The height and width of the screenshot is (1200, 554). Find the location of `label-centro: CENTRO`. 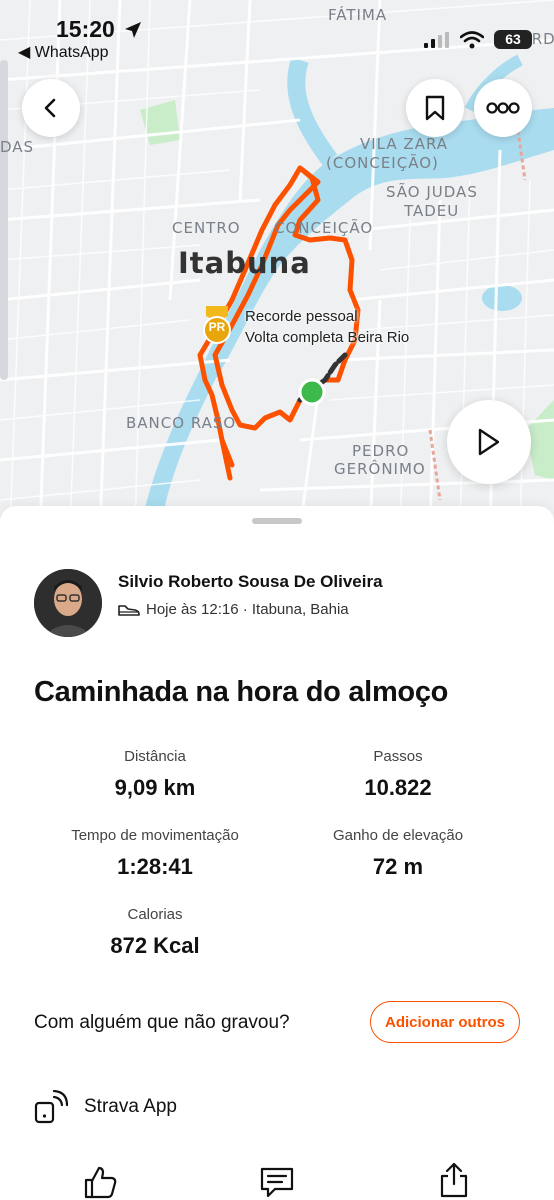

label-centro: CENTRO is located at coordinates (206, 228).